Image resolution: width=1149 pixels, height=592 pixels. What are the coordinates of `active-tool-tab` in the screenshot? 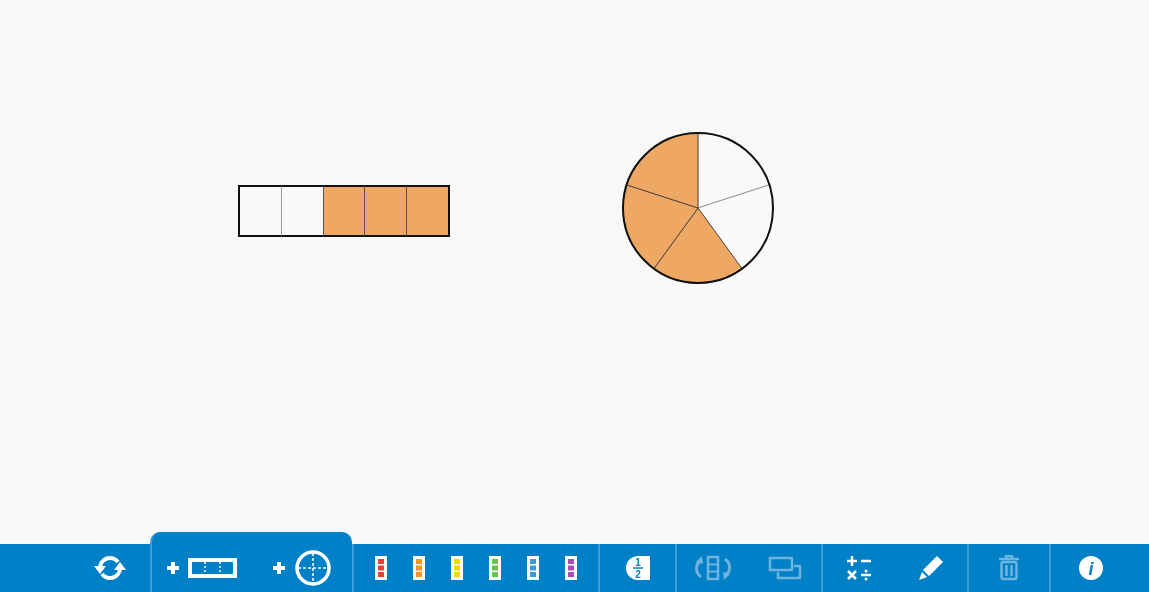 It's located at (251, 562).